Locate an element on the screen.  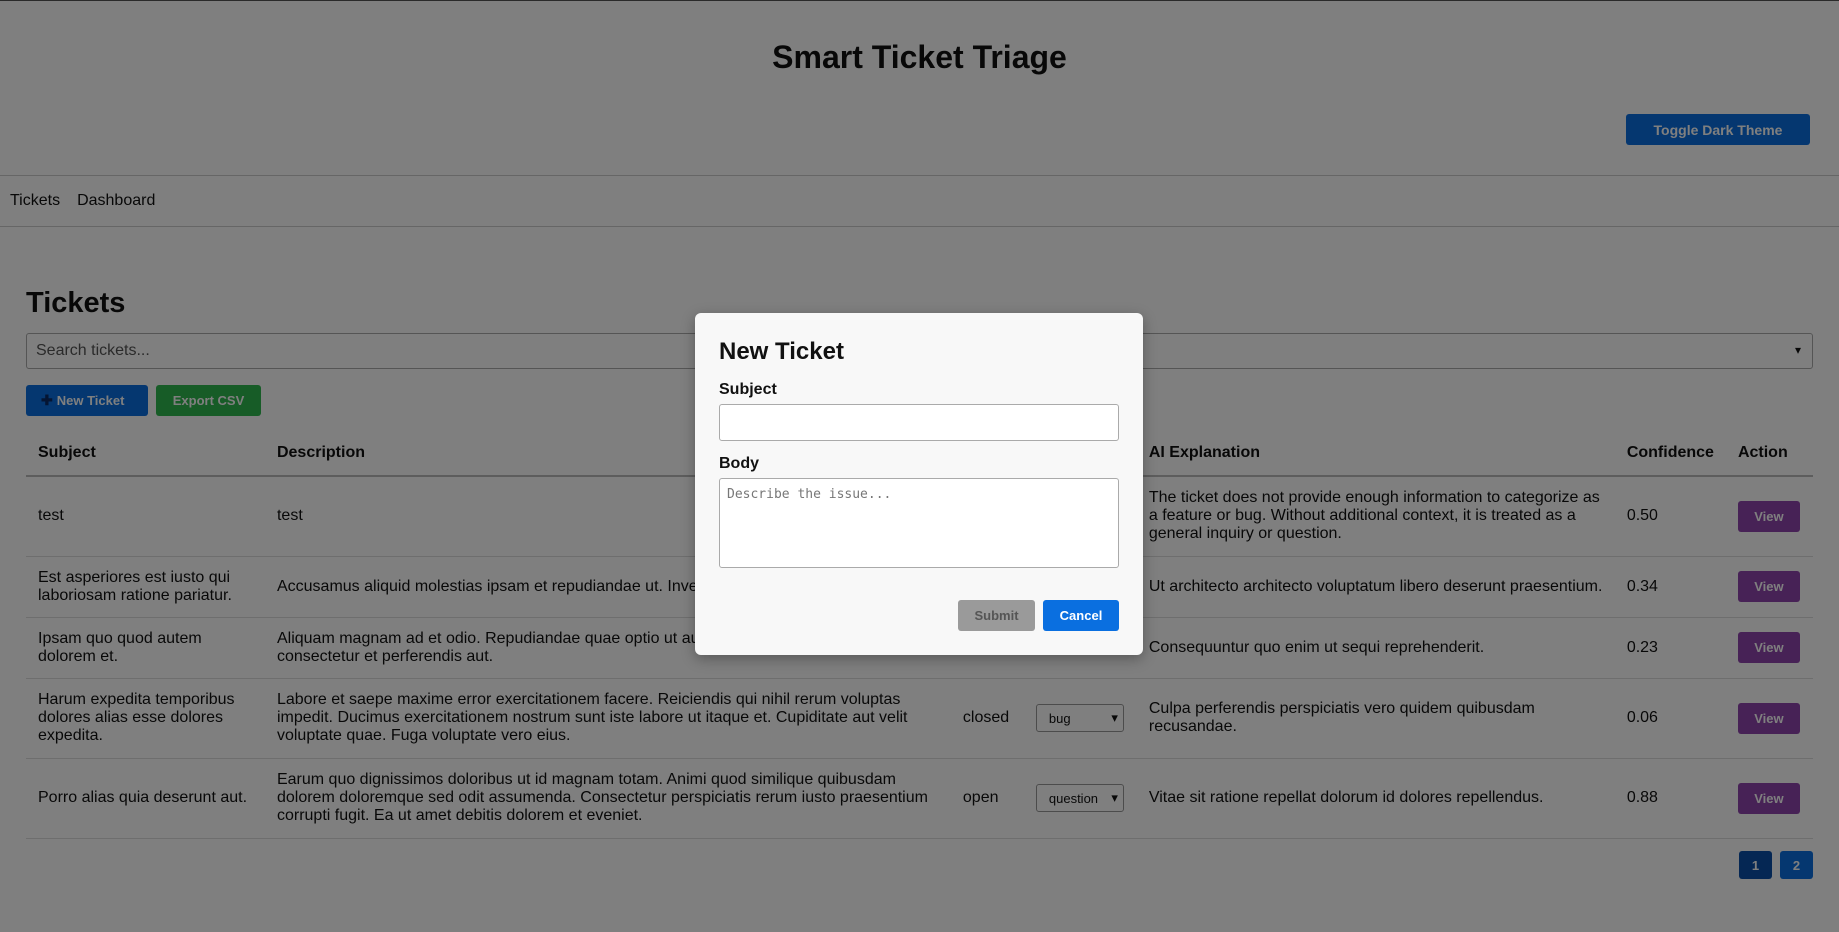
submit-button: Submit is located at coordinates (996, 615).